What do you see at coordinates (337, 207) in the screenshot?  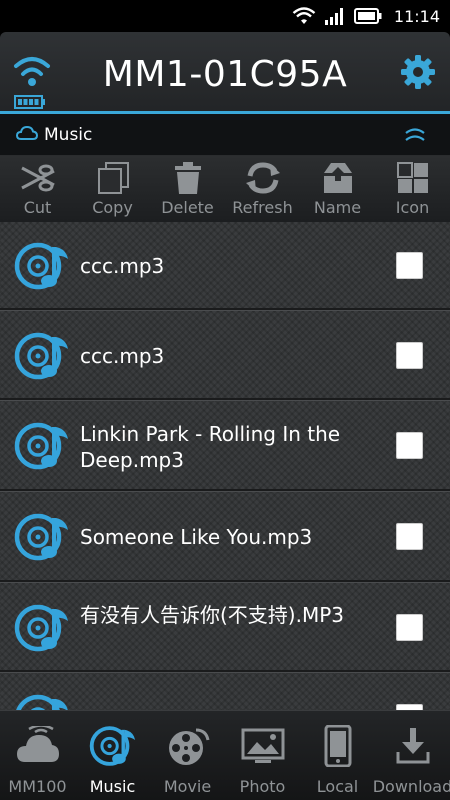 I see `name-label: Name` at bounding box center [337, 207].